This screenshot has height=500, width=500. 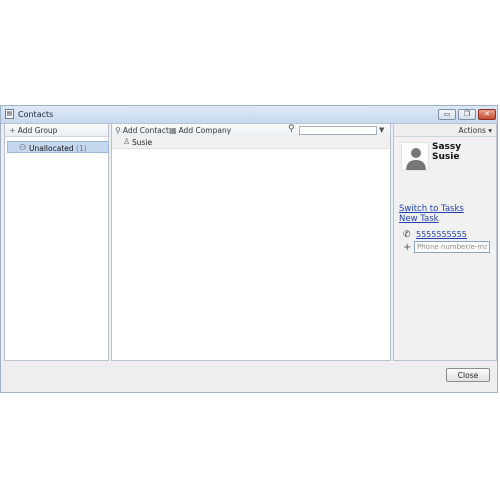 I want to click on phone-email-input, so click(x=452, y=247).